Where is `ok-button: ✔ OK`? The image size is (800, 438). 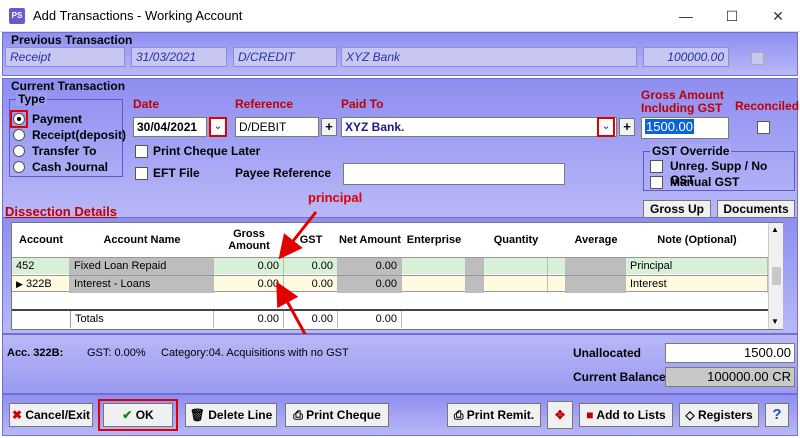
ok-button: ✔ OK is located at coordinates (138, 415).